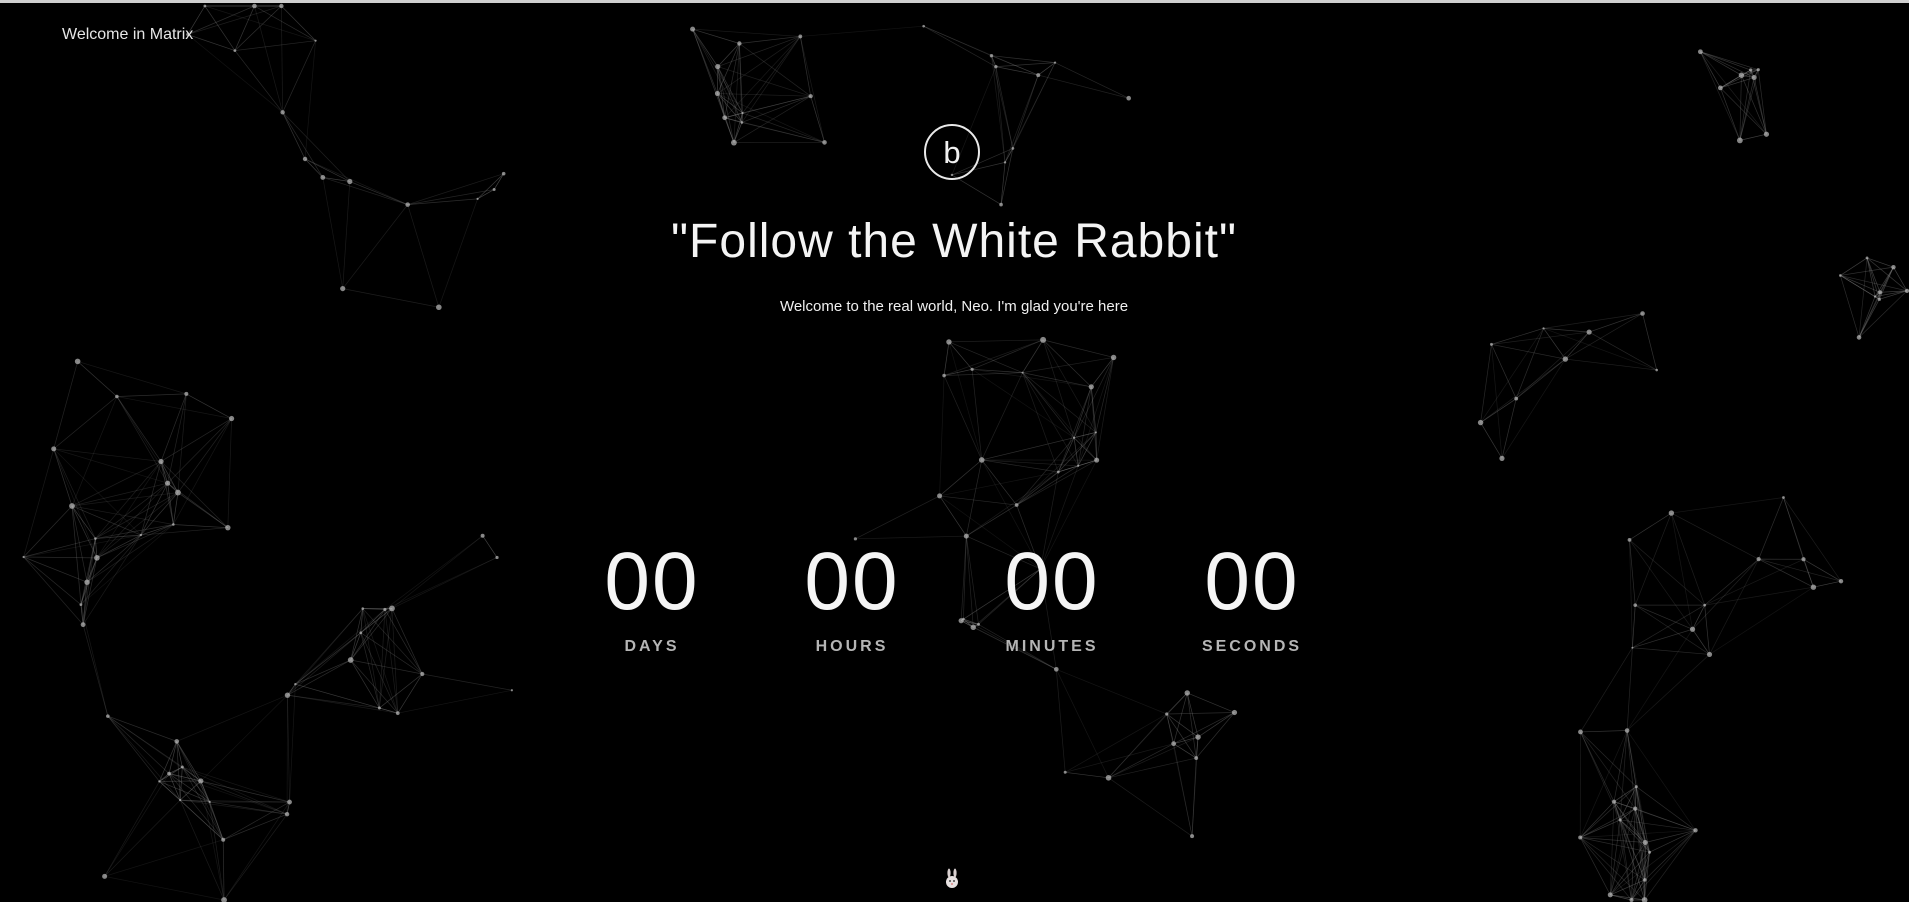 This screenshot has width=1909, height=902. I want to click on white-rabbit-icon, so click(952, 879).